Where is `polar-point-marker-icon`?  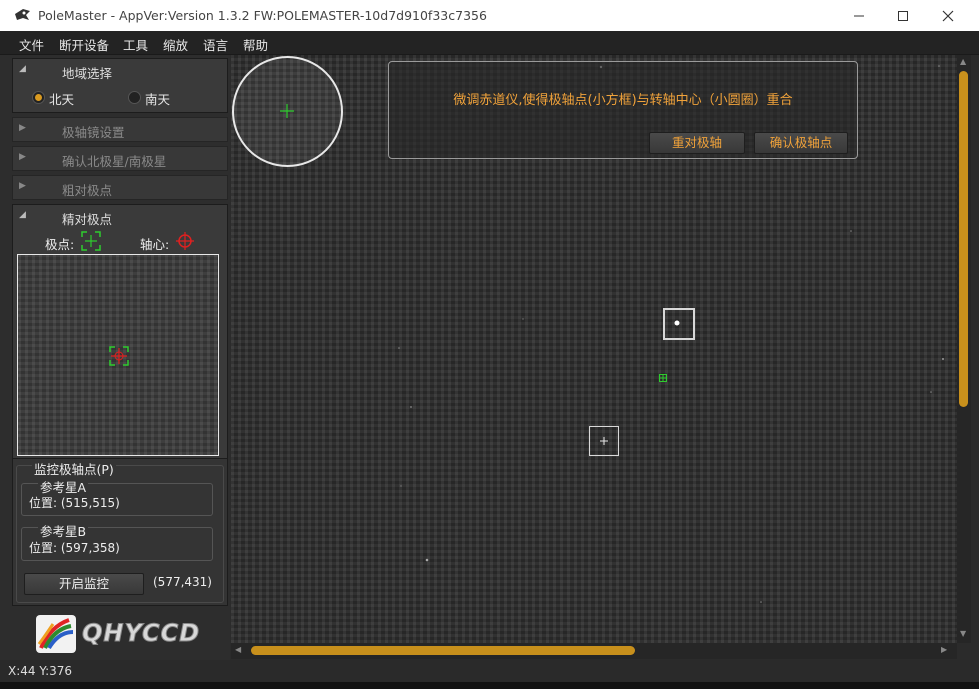 polar-point-marker-icon is located at coordinates (663, 378).